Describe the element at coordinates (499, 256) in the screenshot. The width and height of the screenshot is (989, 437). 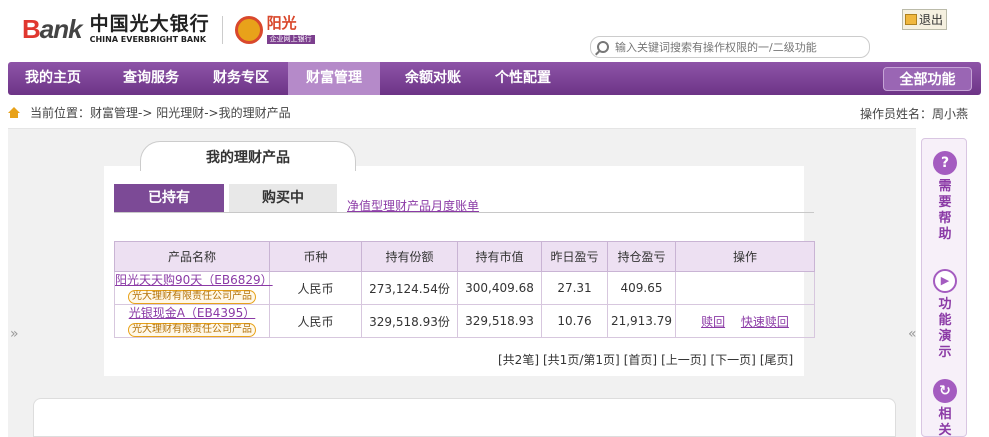
I see `col-value: 持有市值` at that location.